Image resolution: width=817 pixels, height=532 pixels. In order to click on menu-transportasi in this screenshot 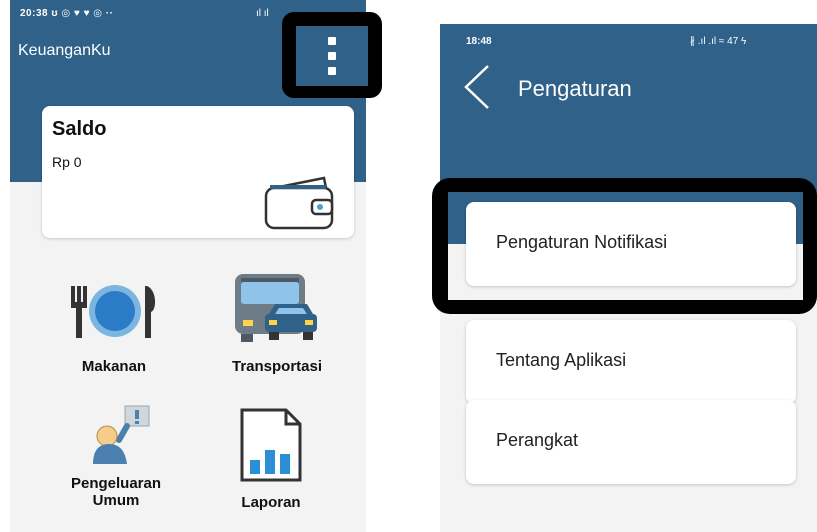, I will do `click(275, 308)`.